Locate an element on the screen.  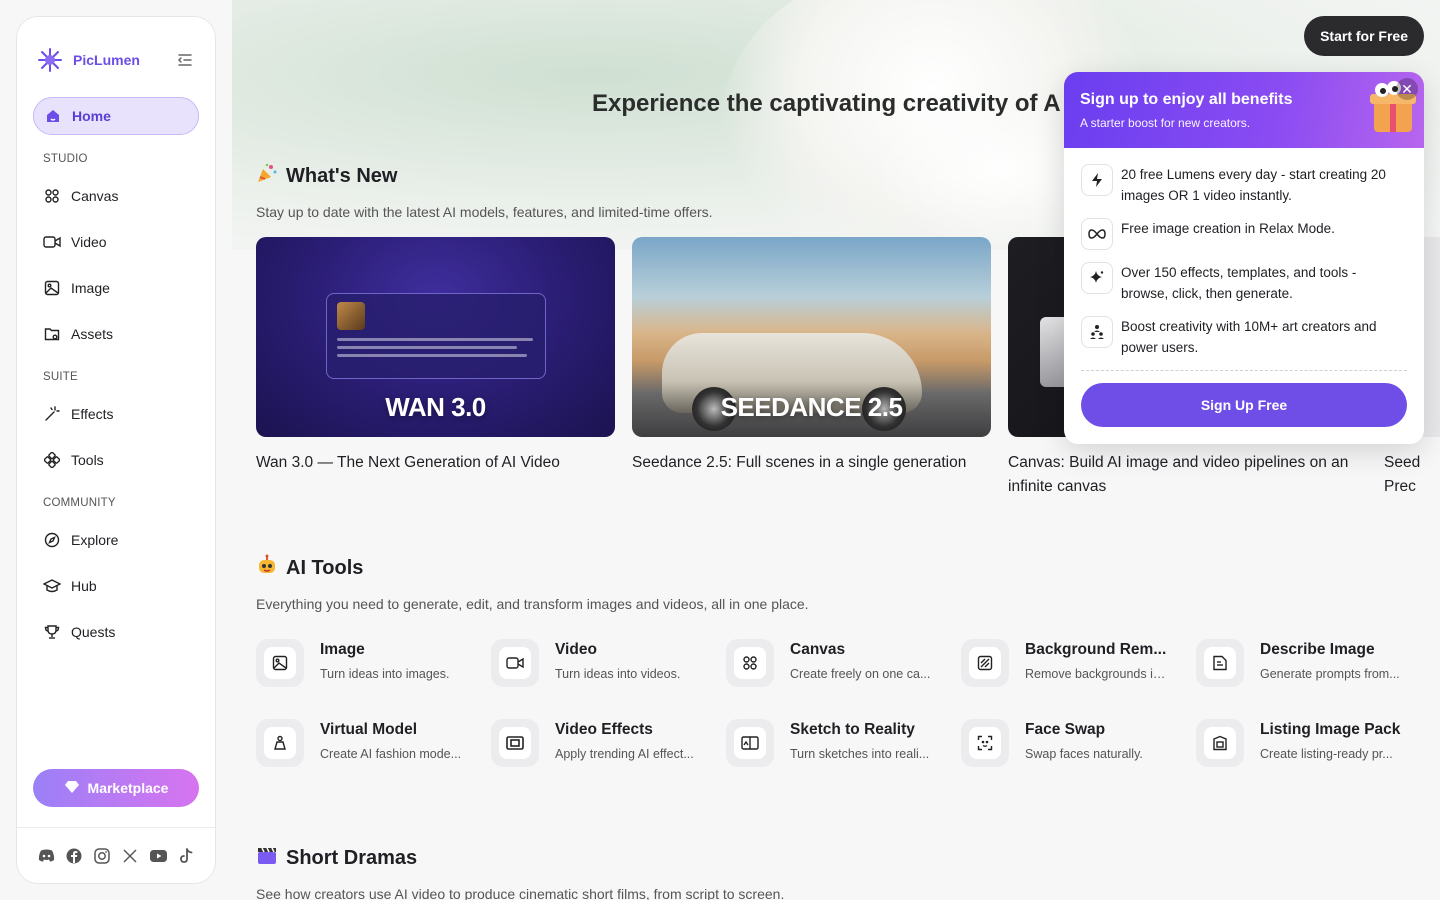
discord-icon is located at coordinates (46, 856).